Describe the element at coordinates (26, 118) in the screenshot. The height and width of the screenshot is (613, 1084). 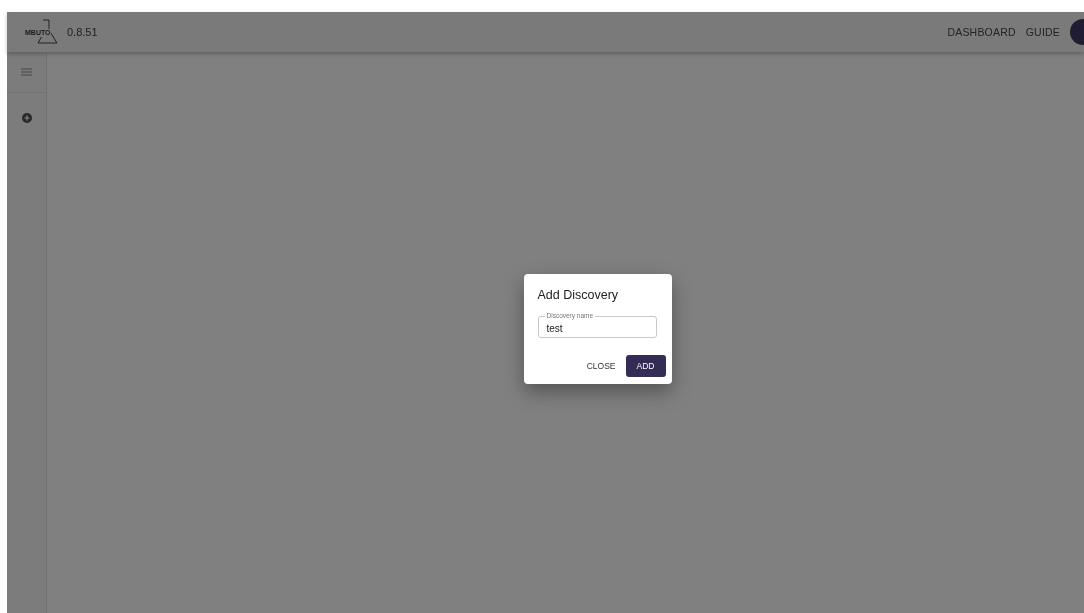
I see `add-icon` at that location.